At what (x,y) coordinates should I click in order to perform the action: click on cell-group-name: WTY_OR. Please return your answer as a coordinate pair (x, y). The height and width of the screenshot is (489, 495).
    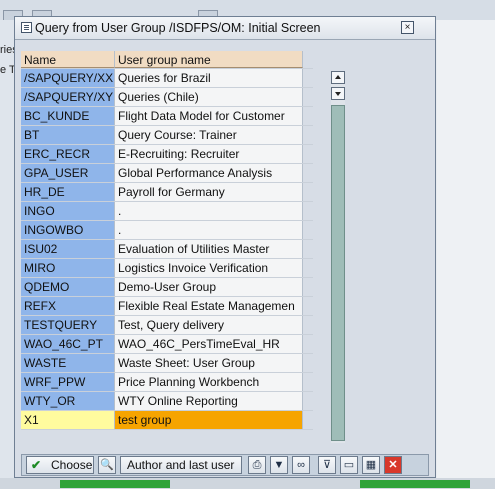
    Looking at the image, I should click on (68, 401).